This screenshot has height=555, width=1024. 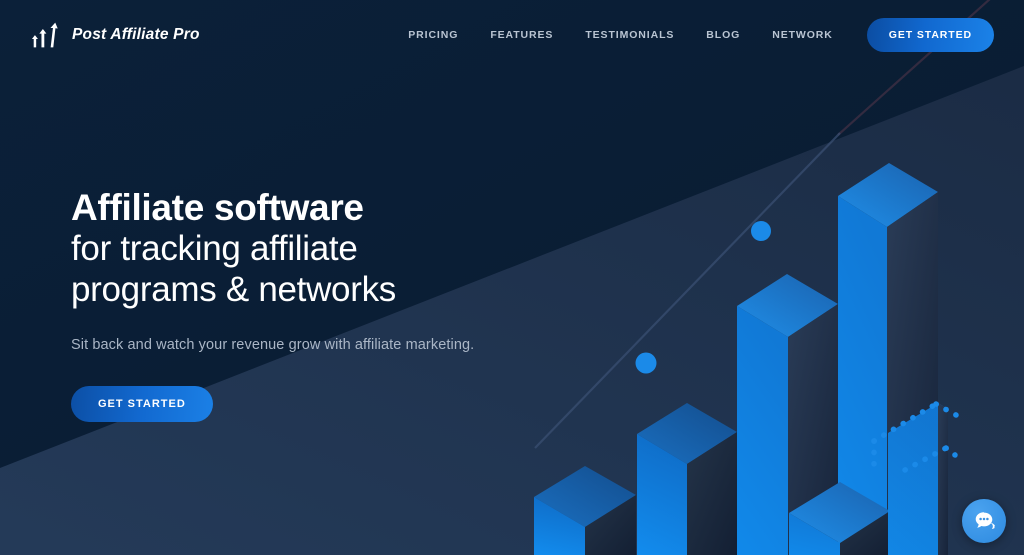 What do you see at coordinates (233, 289) in the screenshot?
I see `headline-line-3: programs & networks` at bounding box center [233, 289].